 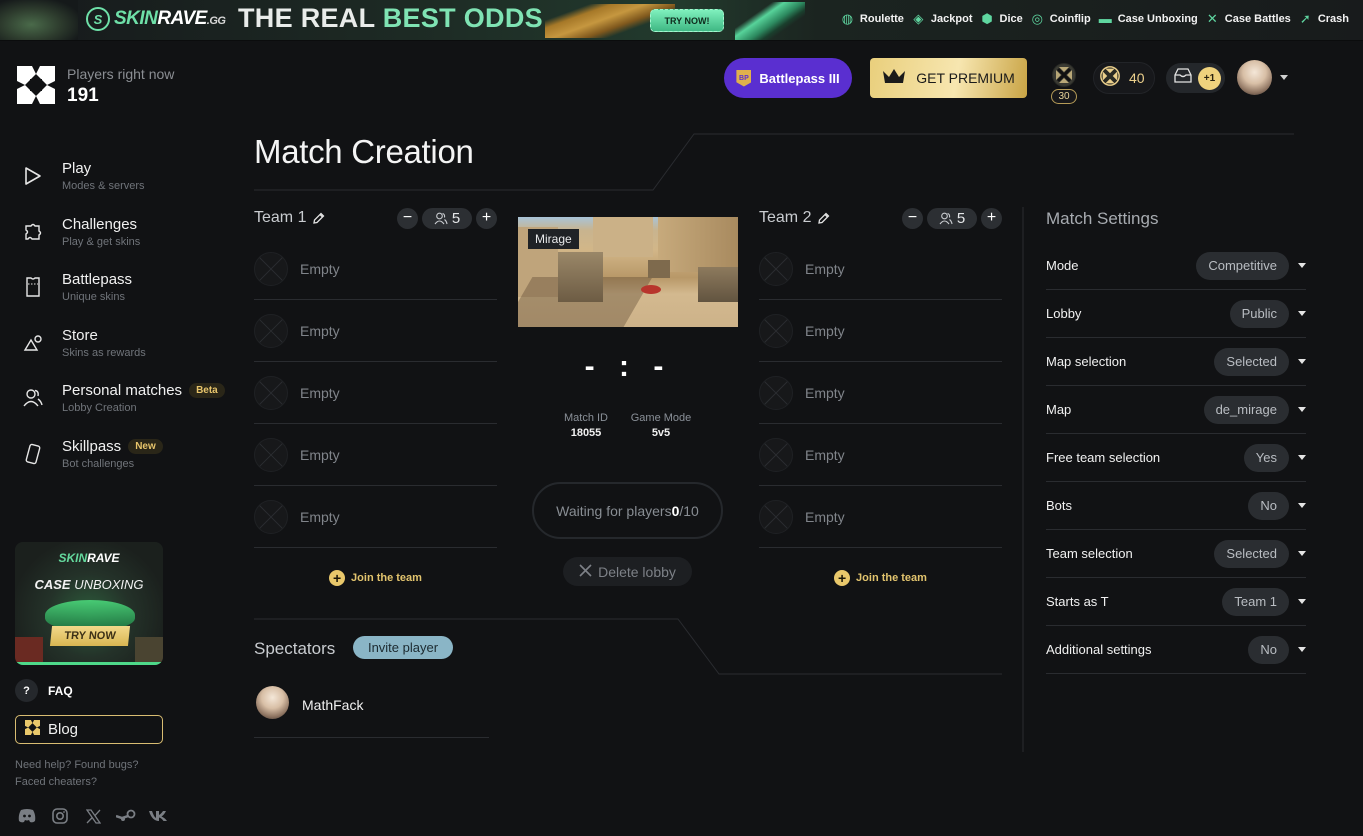 I want to click on steam-icon, so click(x=126, y=816).